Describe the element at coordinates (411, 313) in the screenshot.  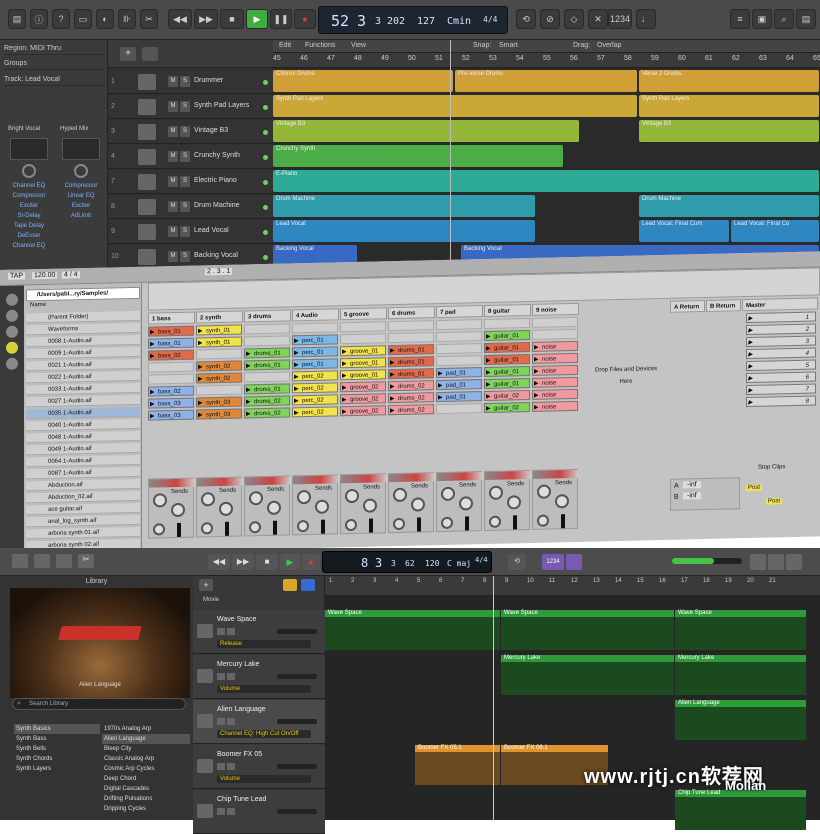
I see `track-title: 6 drums` at that location.